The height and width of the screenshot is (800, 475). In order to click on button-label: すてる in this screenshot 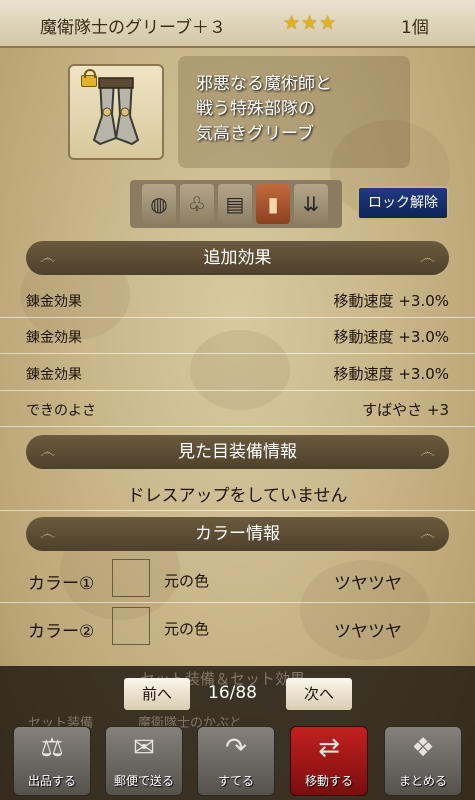, I will do `click(236, 781)`.